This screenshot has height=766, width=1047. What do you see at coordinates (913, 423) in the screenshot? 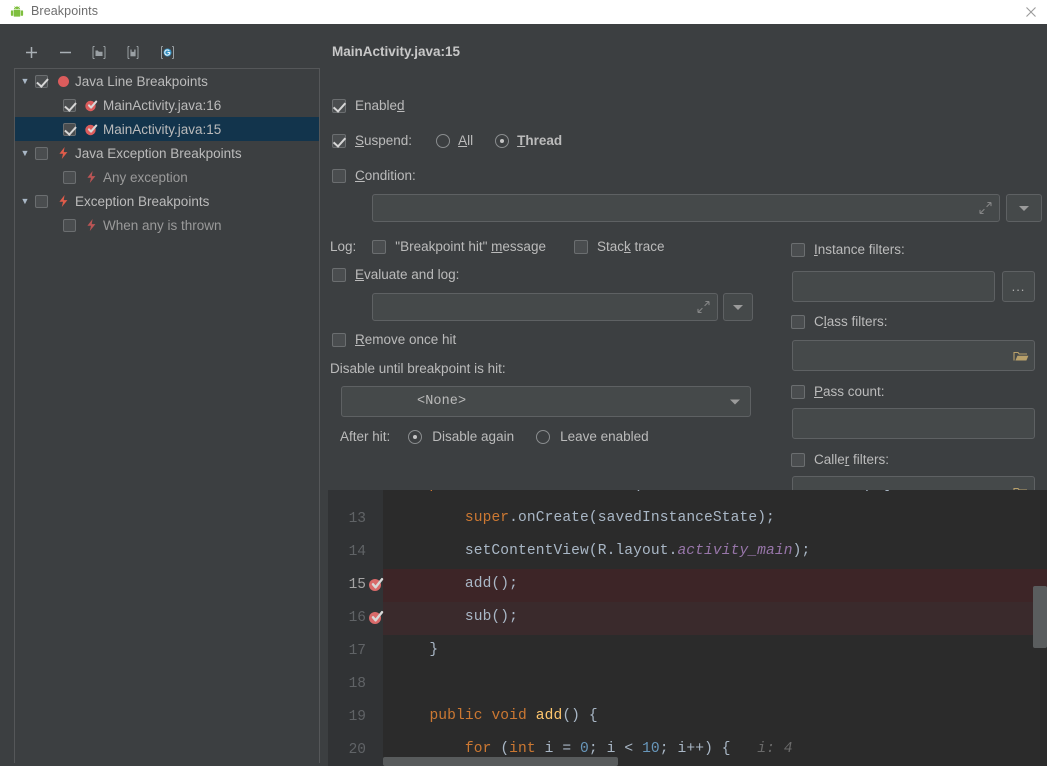
I see `pass-count-input` at bounding box center [913, 423].